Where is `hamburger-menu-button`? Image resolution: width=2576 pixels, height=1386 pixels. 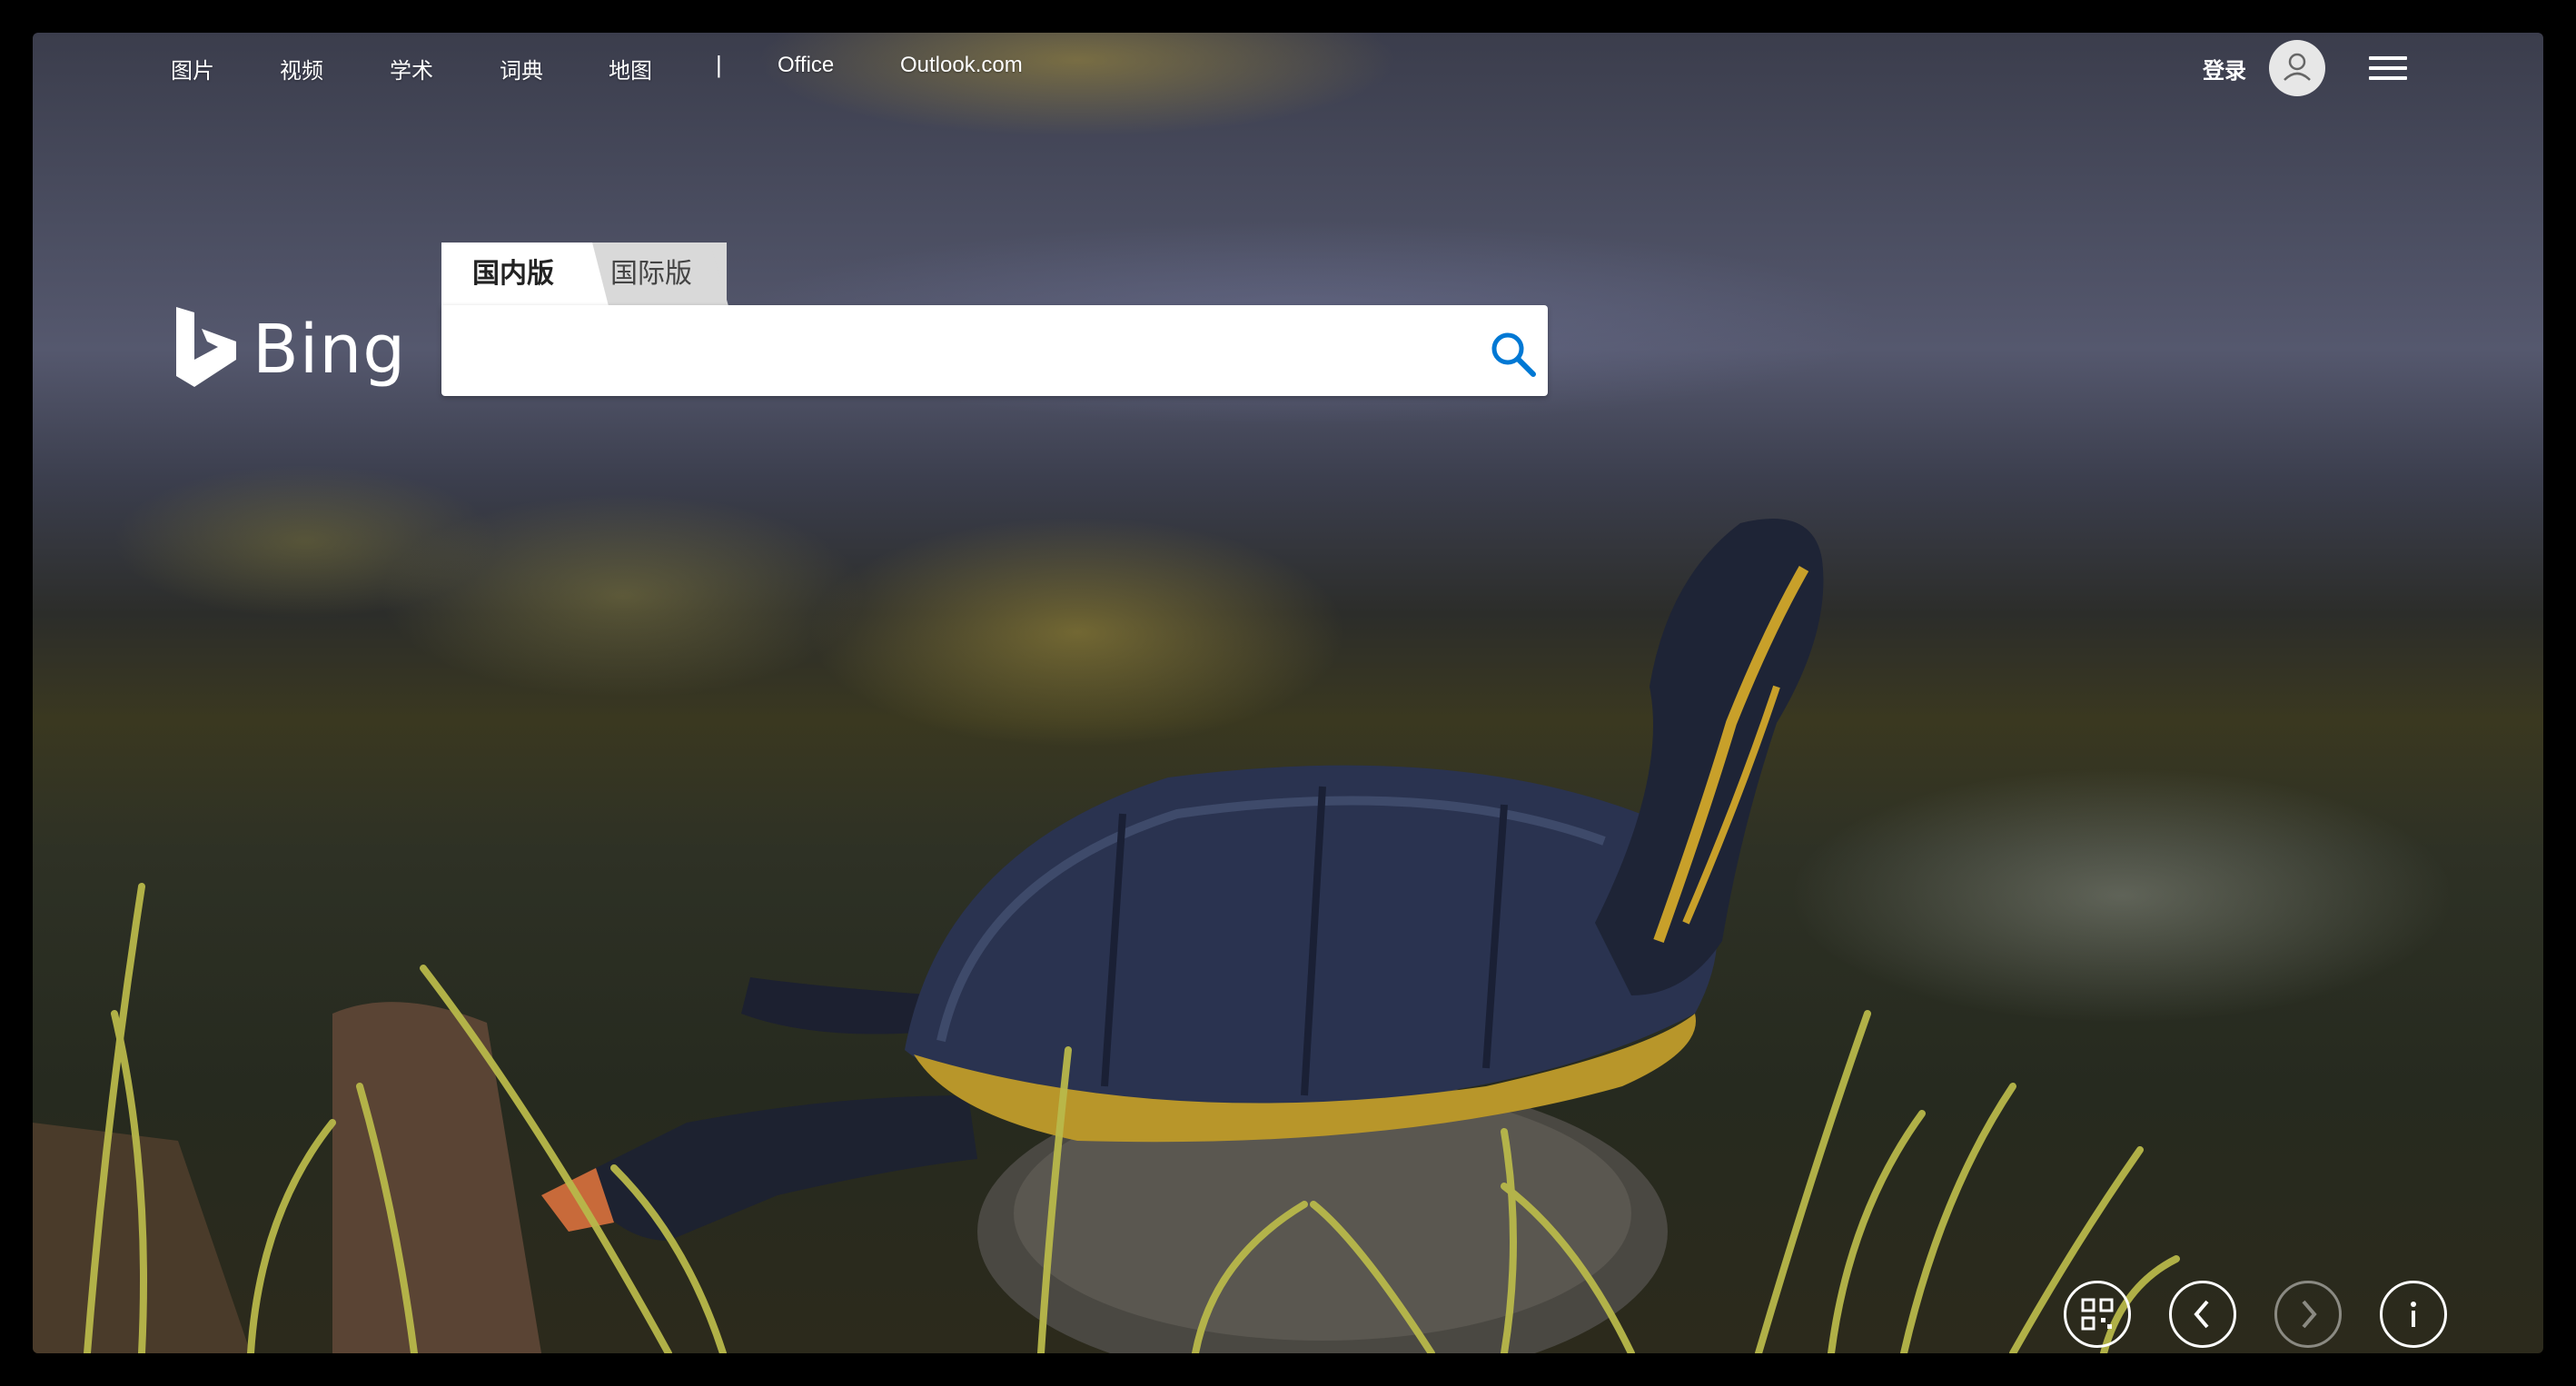
hamburger-menu-button is located at coordinates (2388, 70).